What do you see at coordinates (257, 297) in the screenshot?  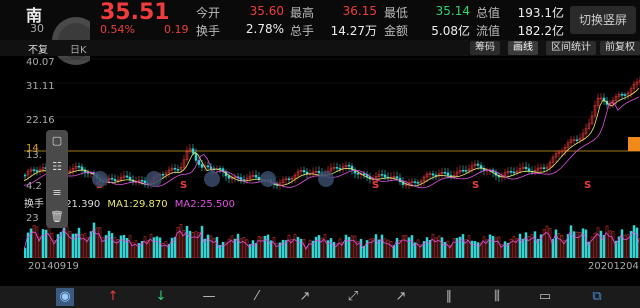 I see `diagonal-icon: ⁄` at bounding box center [257, 297].